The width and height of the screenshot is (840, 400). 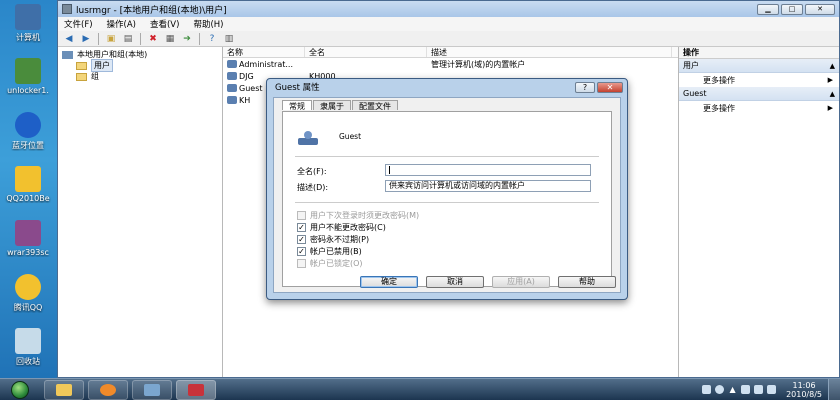 I want to click on explorer-icon, so click(x=64, y=389).